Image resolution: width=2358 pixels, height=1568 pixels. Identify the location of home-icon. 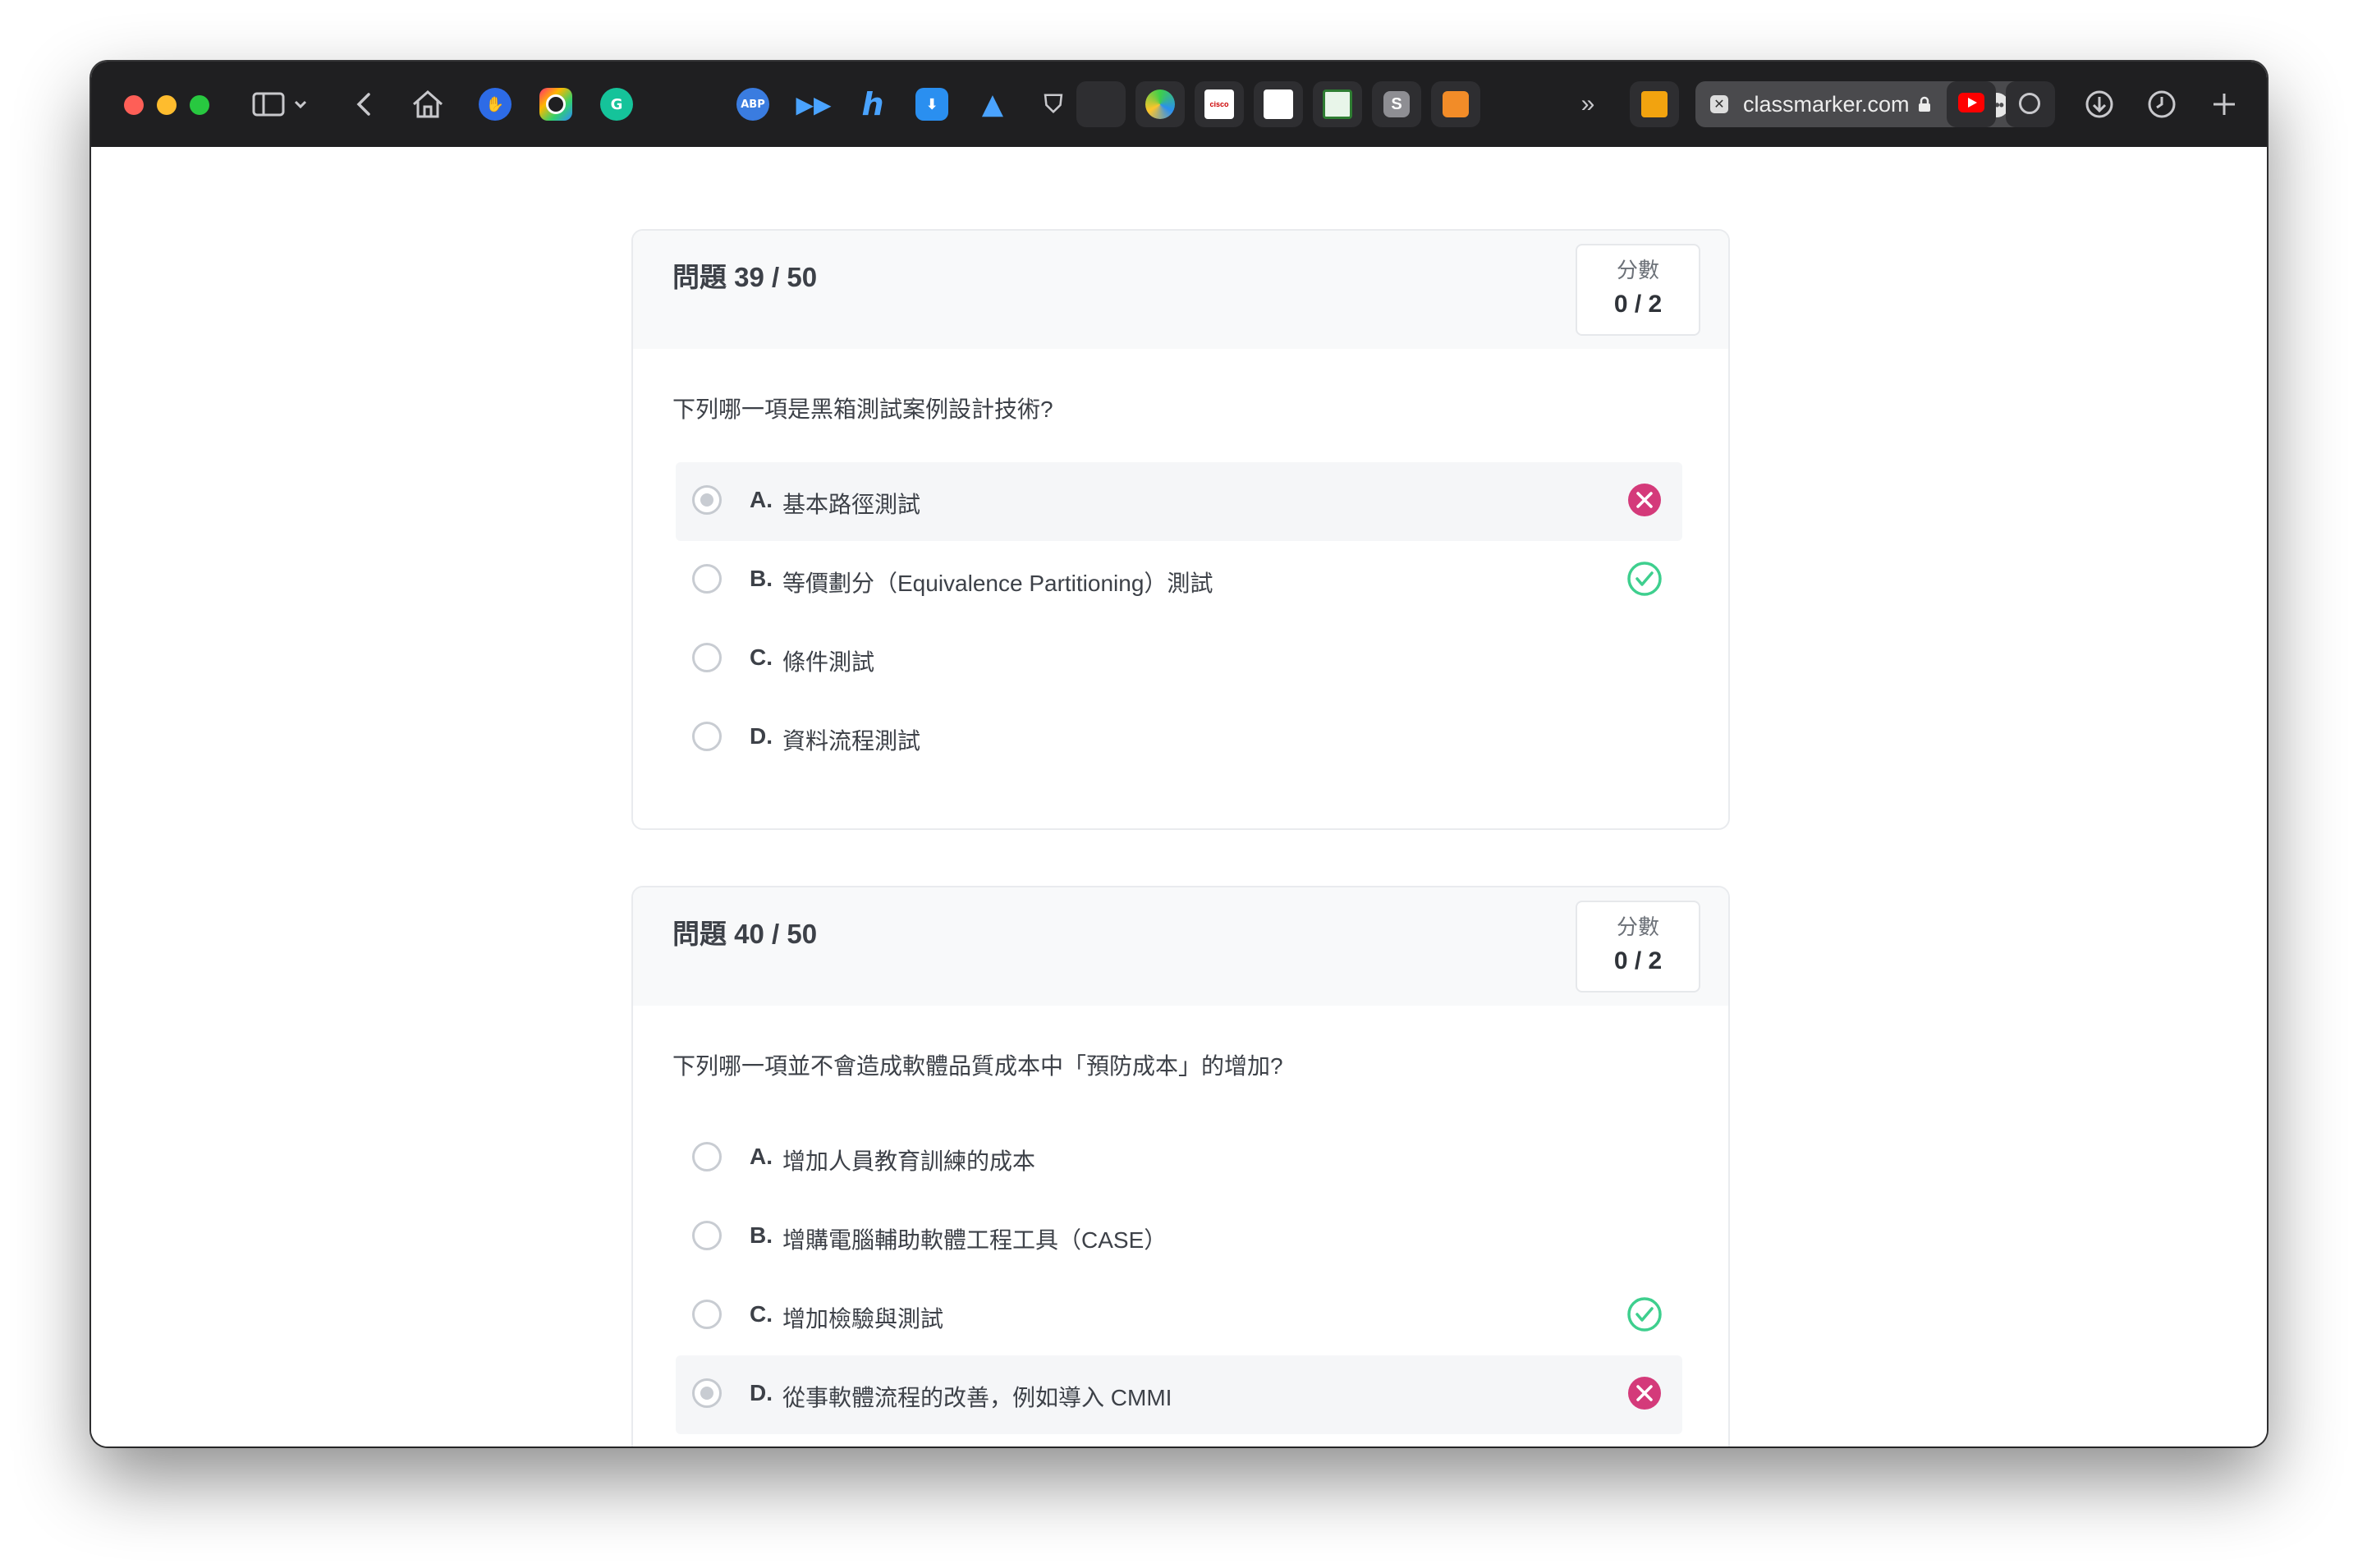
(428, 104).